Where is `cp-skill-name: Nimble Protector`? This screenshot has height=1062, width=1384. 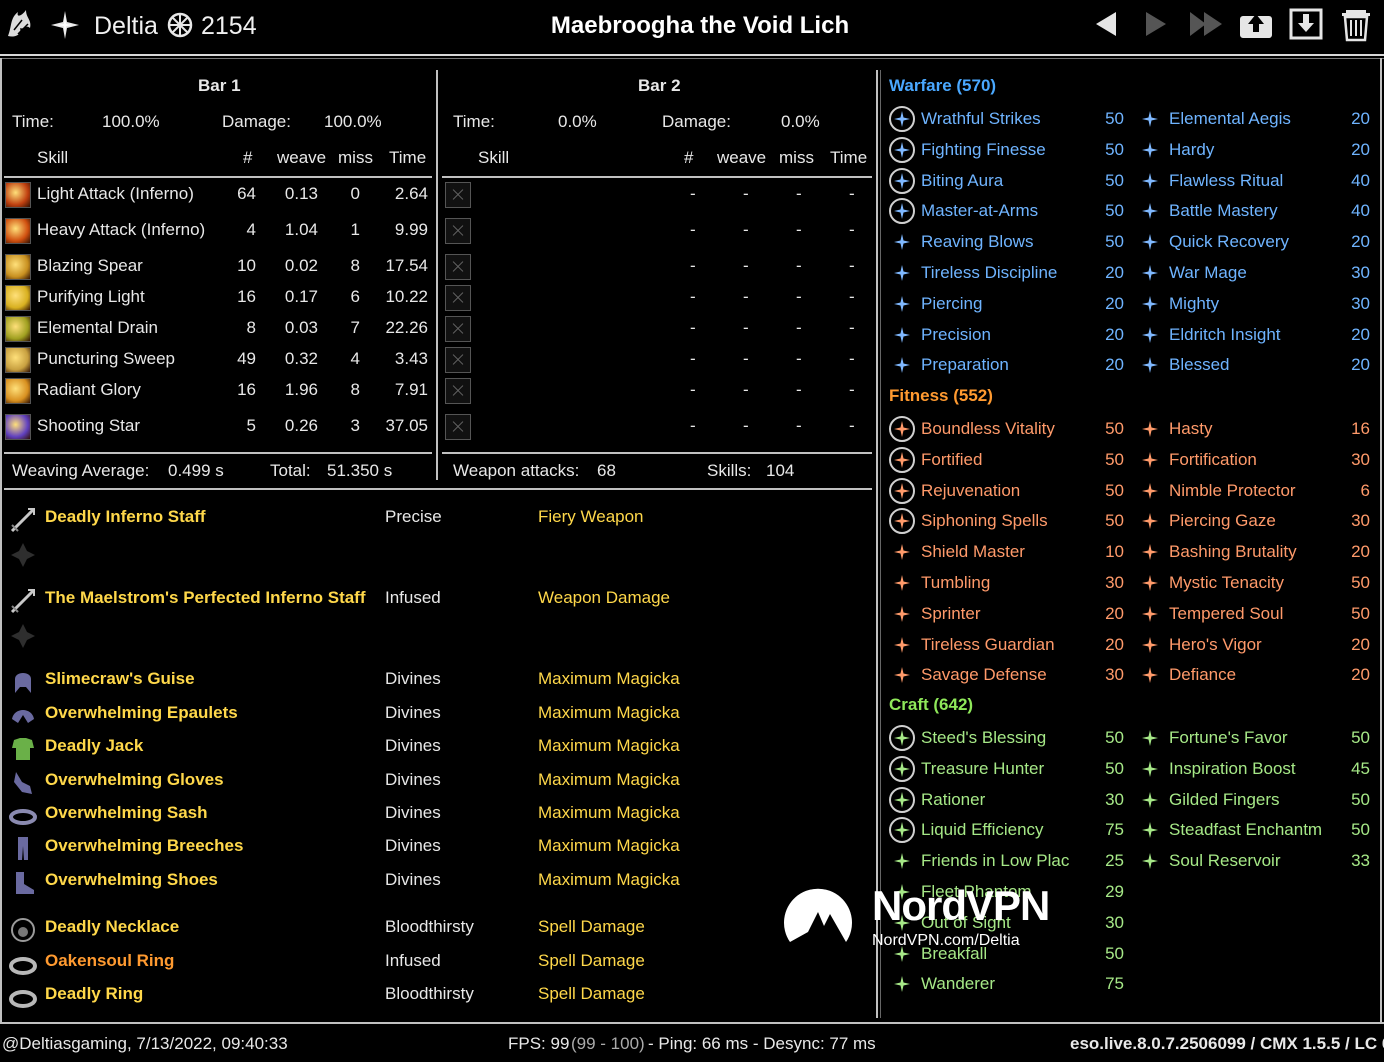
cp-skill-name: Nimble Protector is located at coordinates (1232, 491).